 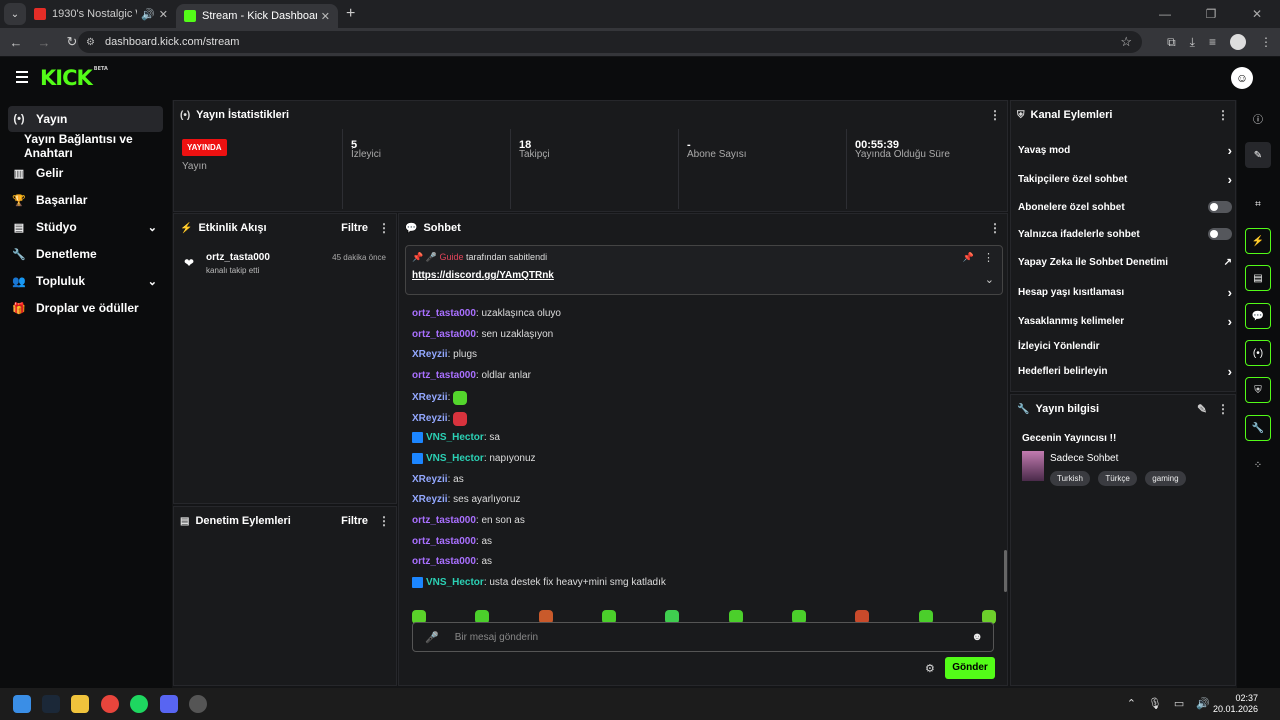 I want to click on channel-action-item: Takipçilere özel sohbet ›, so click(x=1125, y=179).